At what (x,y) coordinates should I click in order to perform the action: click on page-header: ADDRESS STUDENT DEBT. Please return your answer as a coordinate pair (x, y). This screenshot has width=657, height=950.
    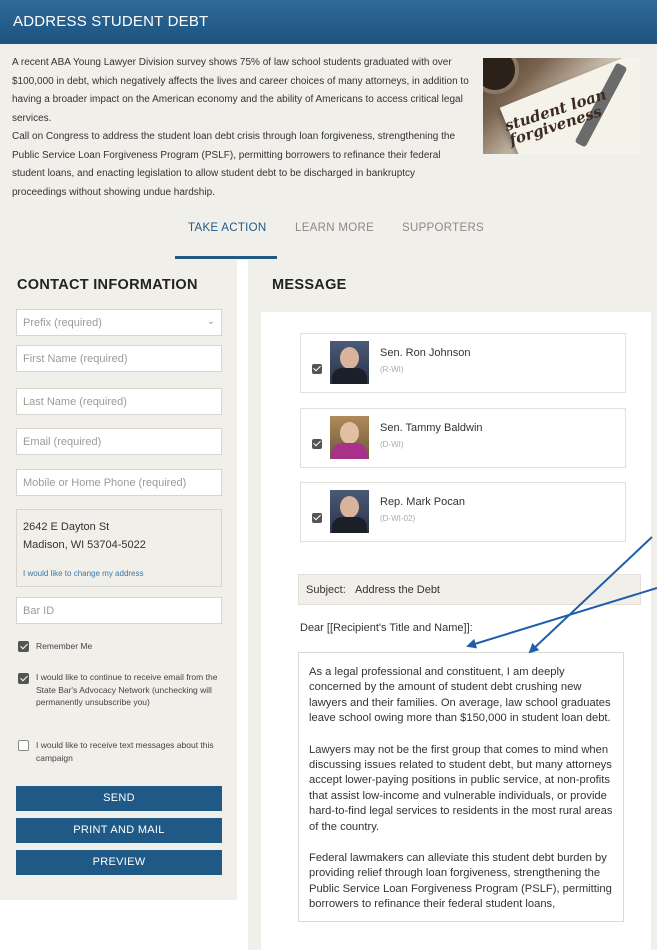
    Looking at the image, I should click on (328, 22).